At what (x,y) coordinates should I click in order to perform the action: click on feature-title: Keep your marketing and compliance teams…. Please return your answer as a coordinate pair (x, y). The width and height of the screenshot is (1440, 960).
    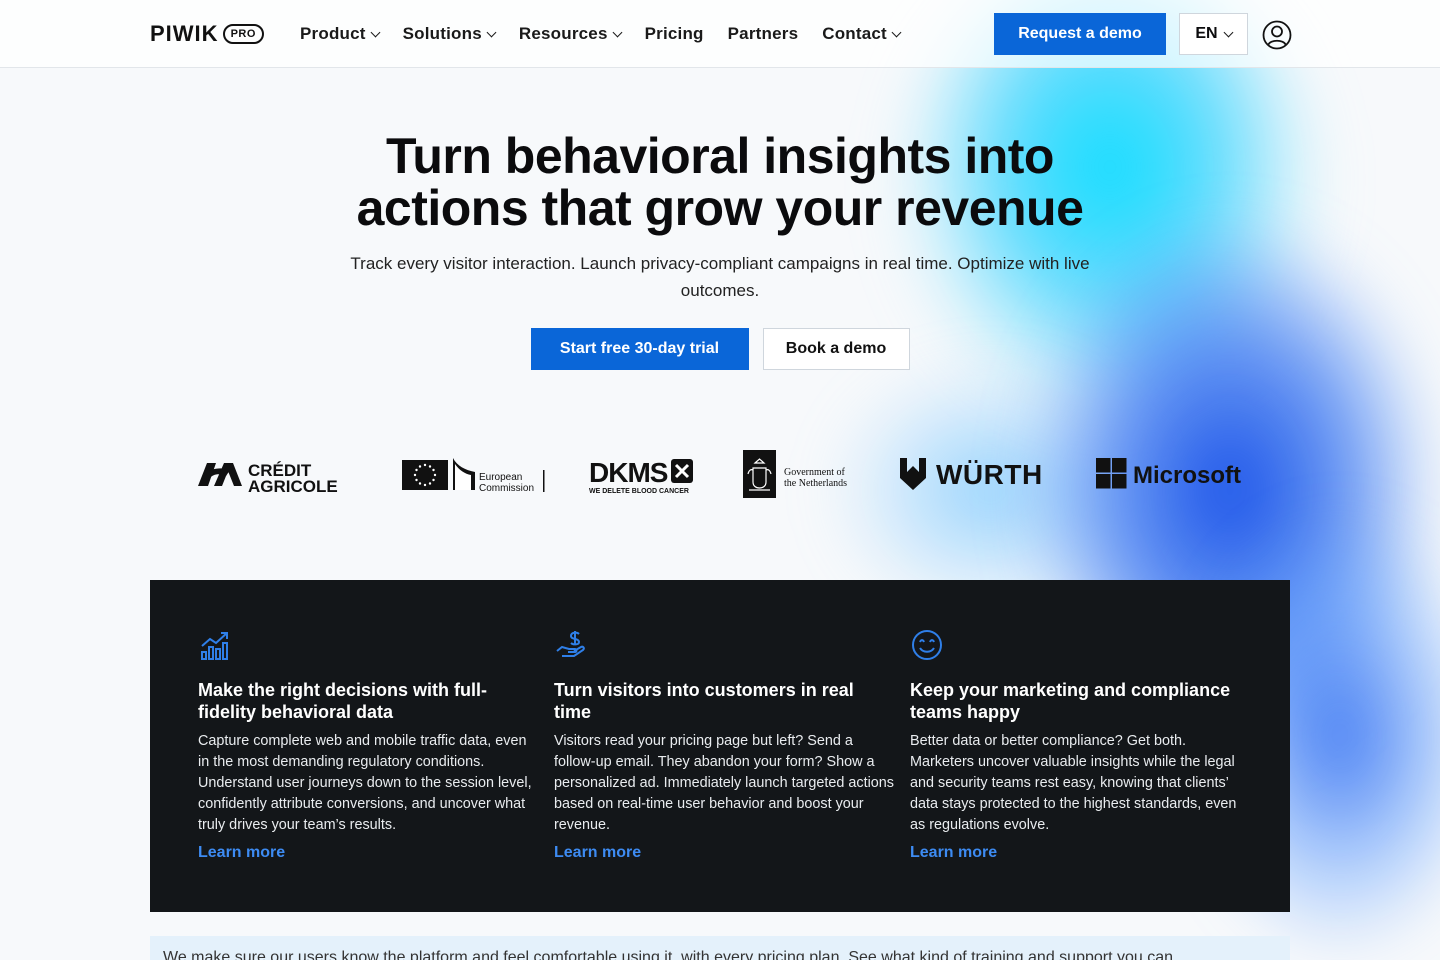
    Looking at the image, I should click on (1070, 701).